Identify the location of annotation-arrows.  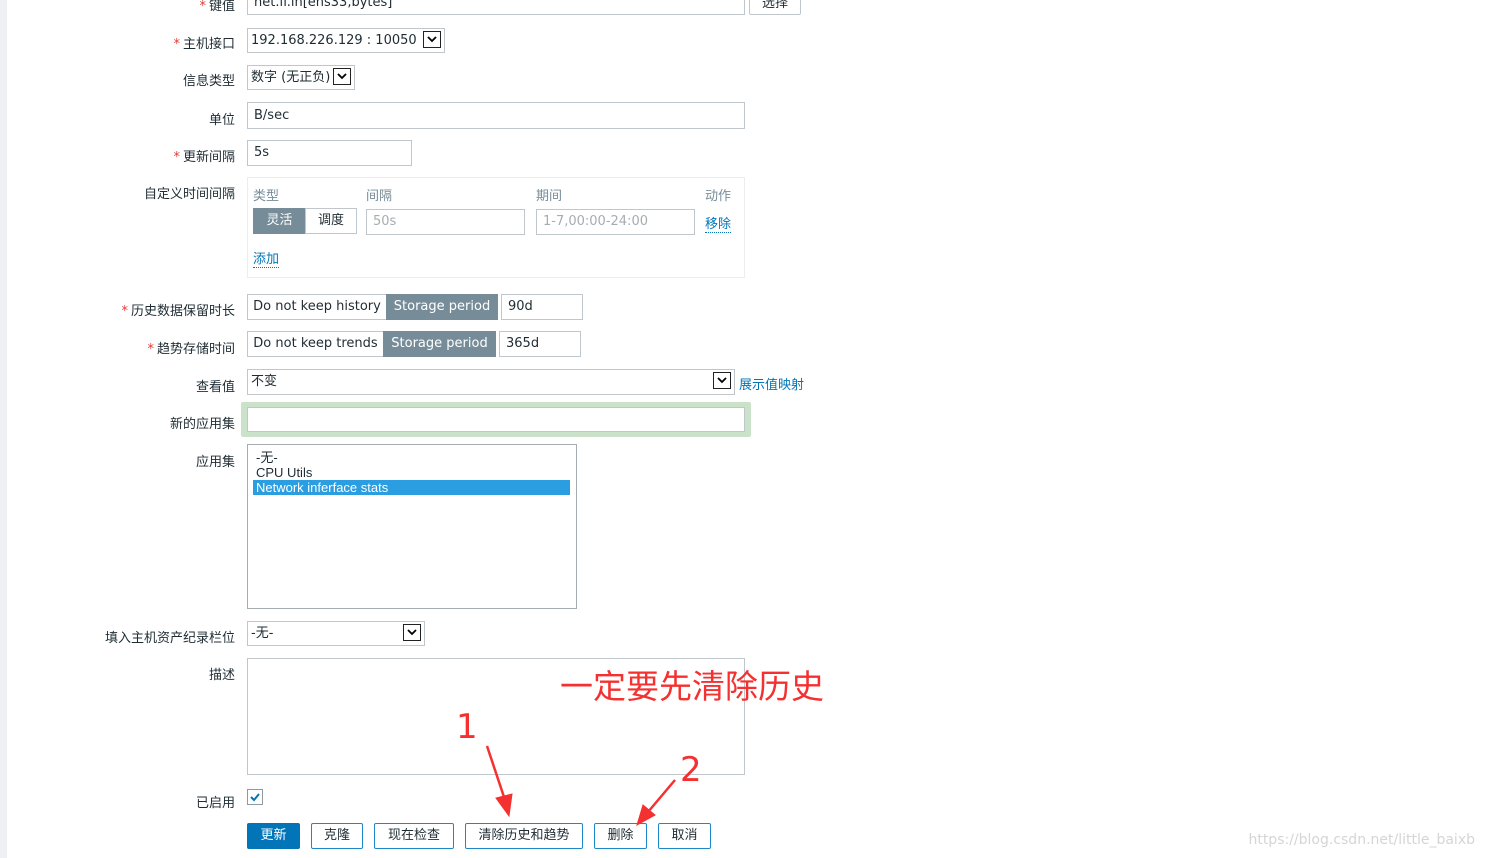
(580, 786).